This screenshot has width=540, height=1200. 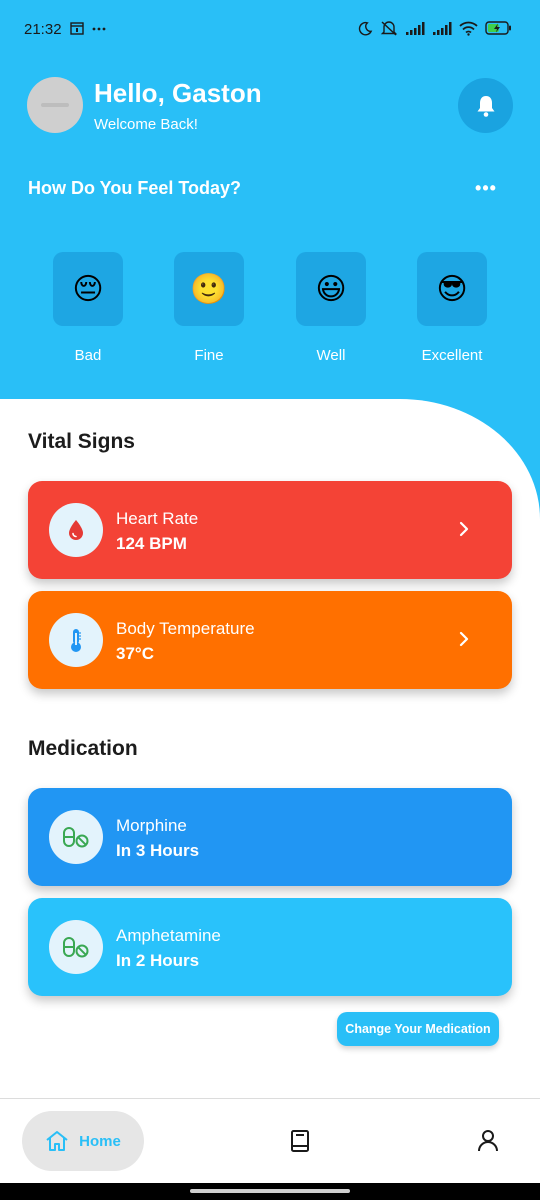 What do you see at coordinates (158, 850) in the screenshot?
I see `card-value: In 3 Hours` at bounding box center [158, 850].